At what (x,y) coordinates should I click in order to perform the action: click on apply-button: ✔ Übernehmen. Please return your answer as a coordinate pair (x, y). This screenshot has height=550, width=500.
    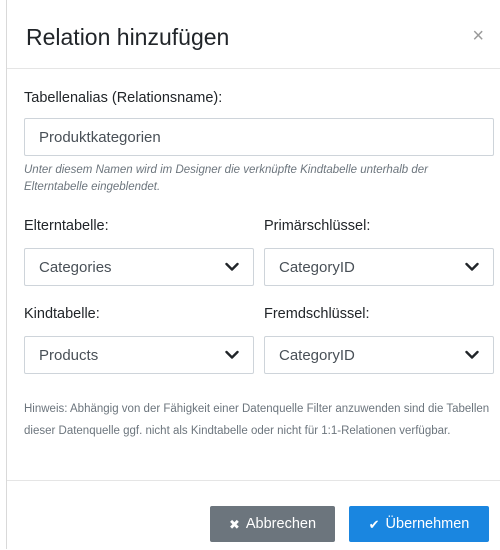
    Looking at the image, I should click on (419, 524).